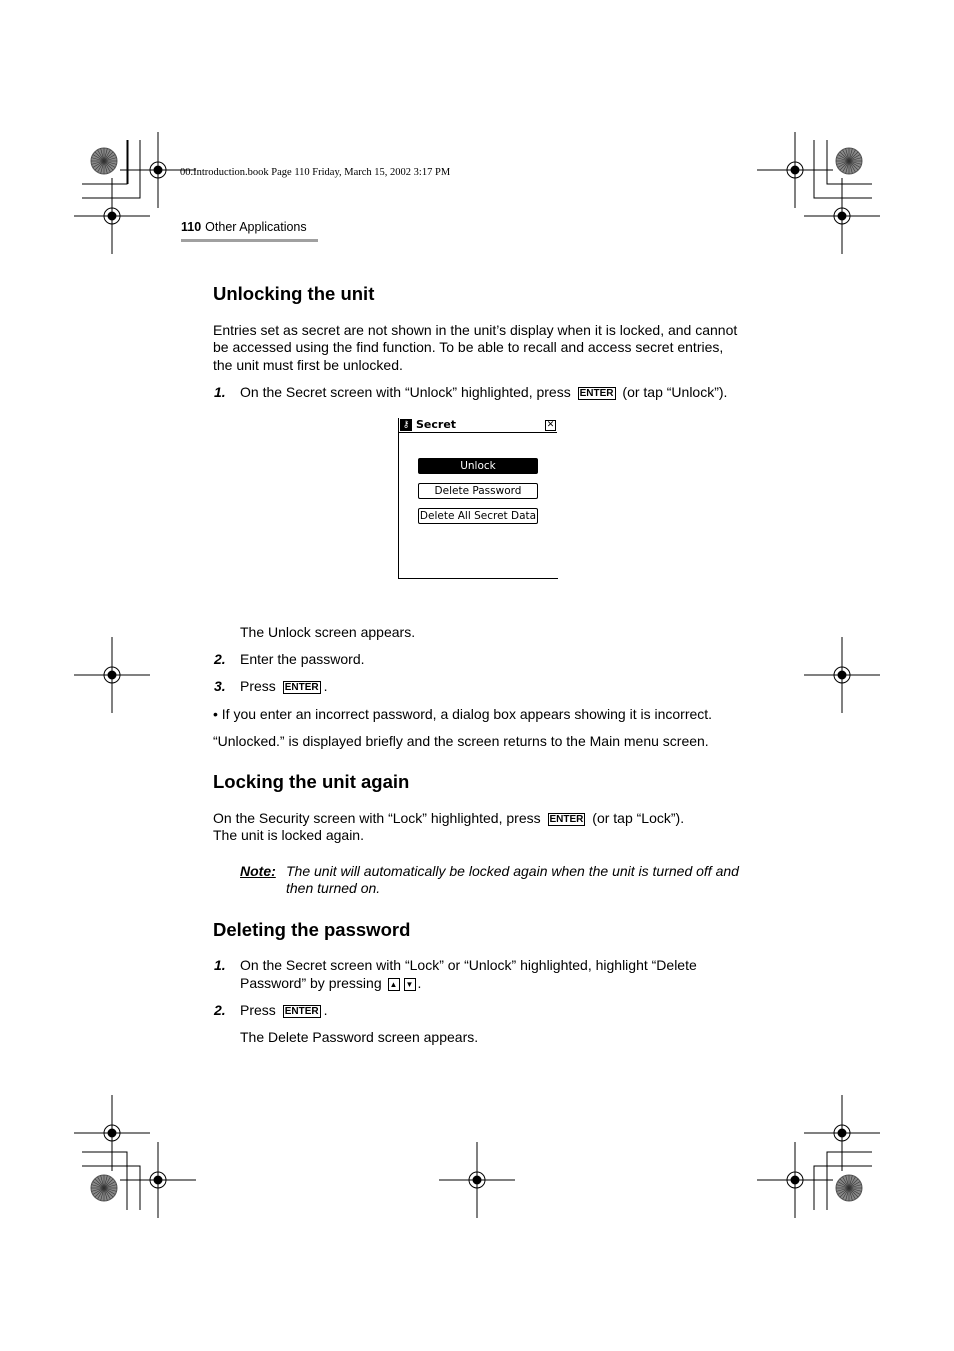 The height and width of the screenshot is (1351, 954). I want to click on step-1-cont: Password” by pressing ▲ ▼., so click(331, 983).